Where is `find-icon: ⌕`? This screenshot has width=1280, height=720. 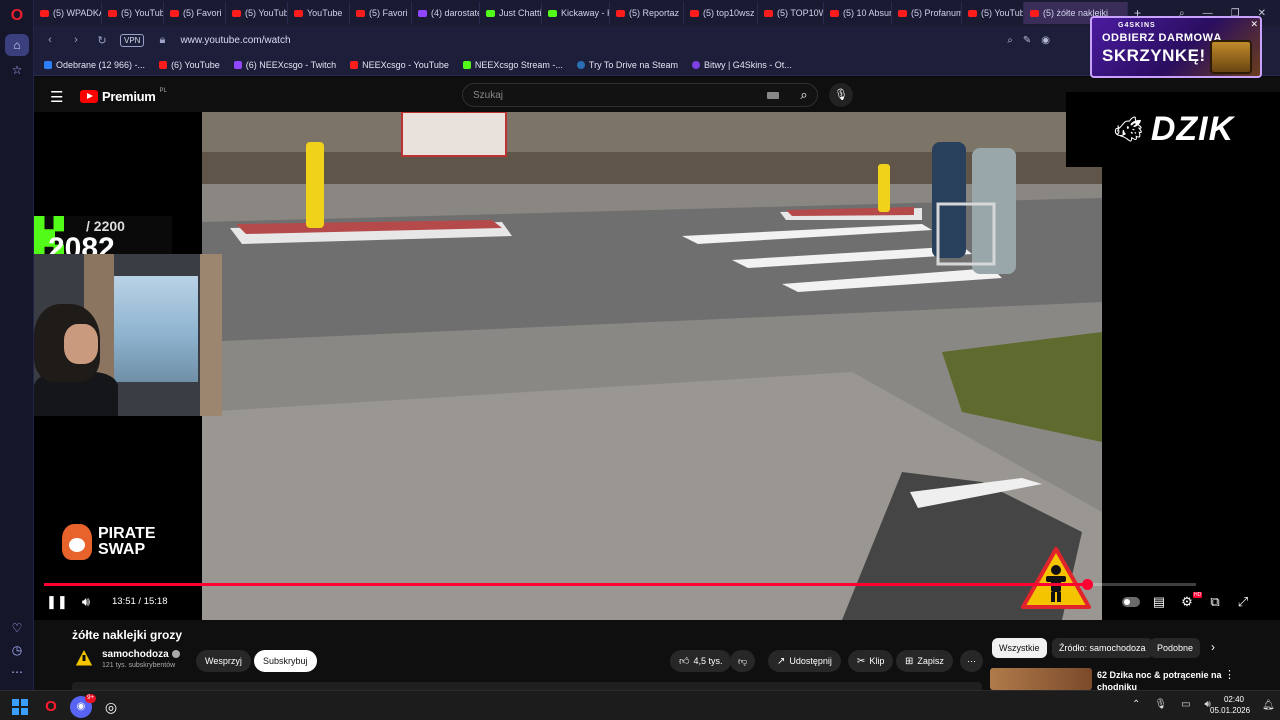
find-icon: ⌕ is located at coordinates (1010, 40).